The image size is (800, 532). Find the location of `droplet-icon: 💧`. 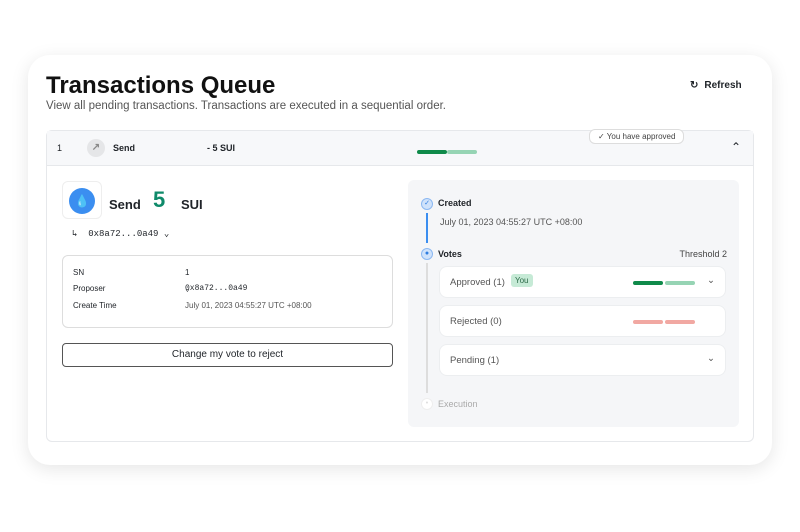

droplet-icon: 💧 is located at coordinates (82, 201).